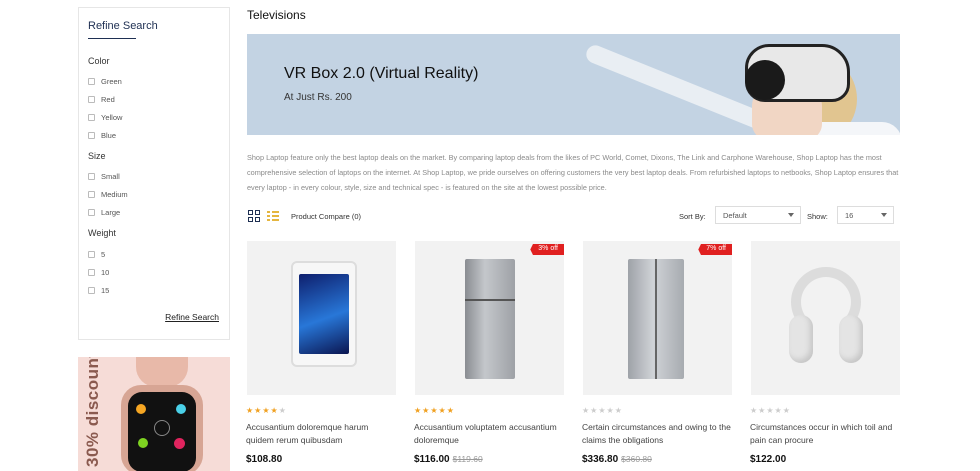  Describe the element at coordinates (104, 212) in the screenshot. I see `filter-option-large: Large` at that location.